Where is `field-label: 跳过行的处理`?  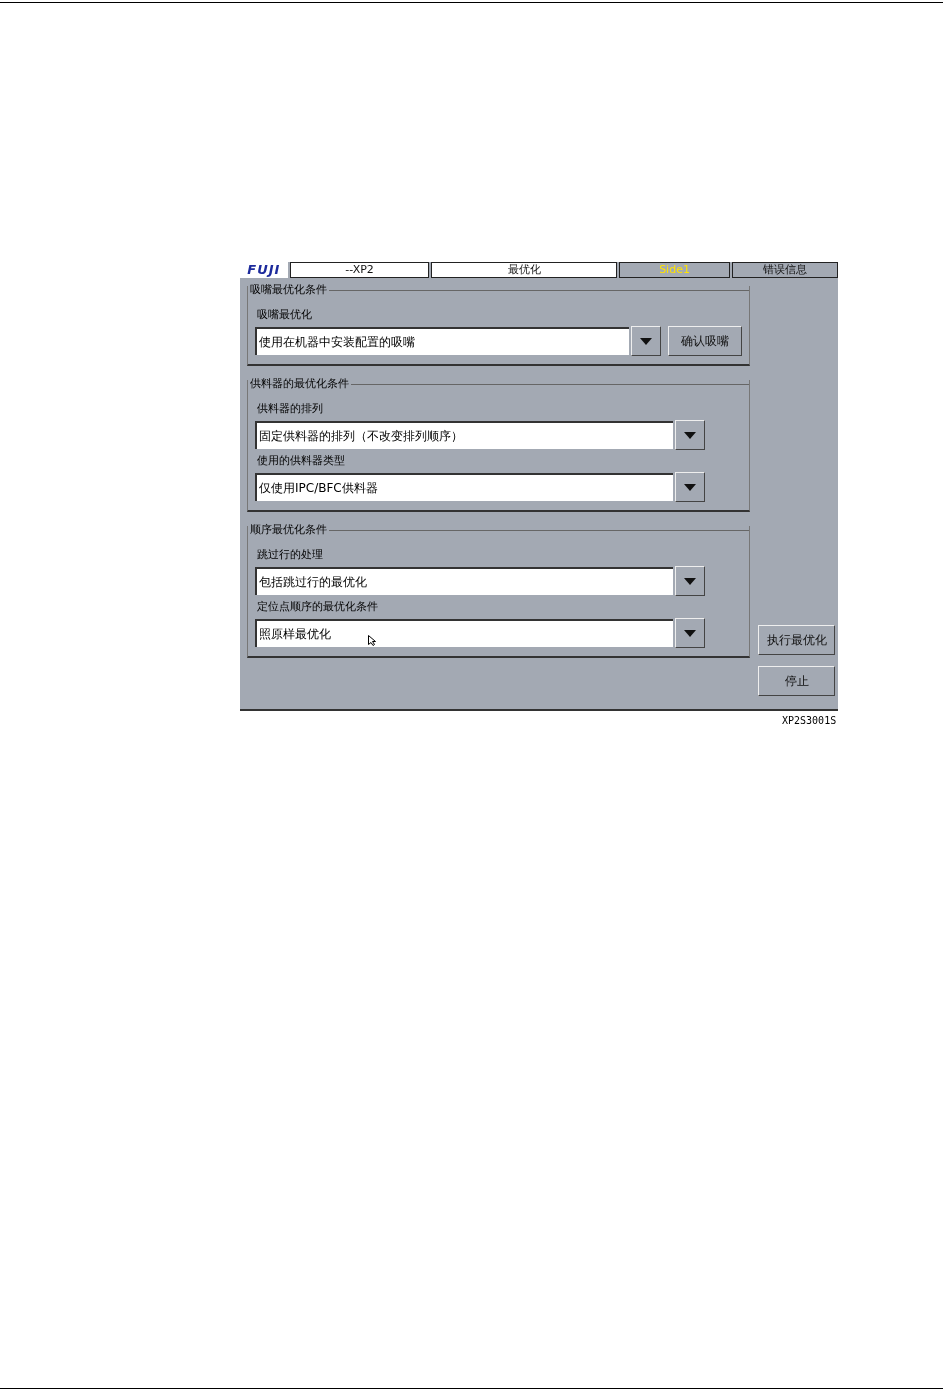
field-label: 跳过行的处理 is located at coordinates (290, 555).